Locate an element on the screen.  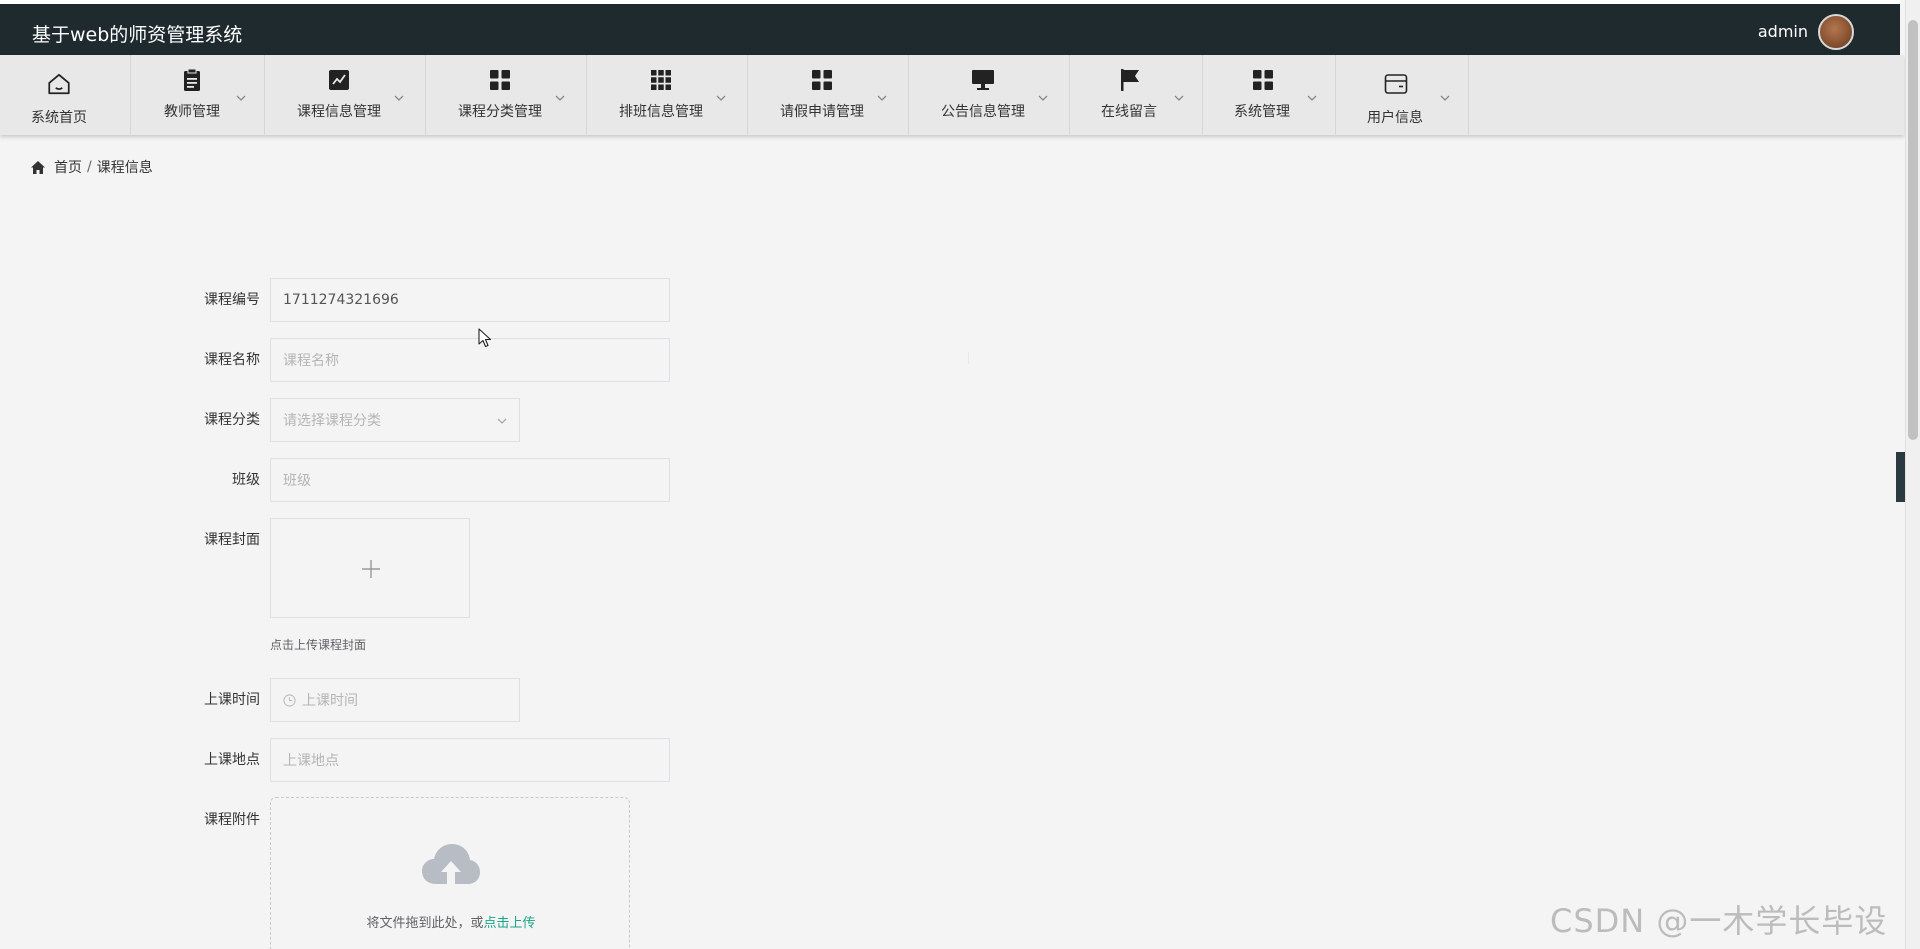
nav-label: 在线留言 is located at coordinates (1129, 112).